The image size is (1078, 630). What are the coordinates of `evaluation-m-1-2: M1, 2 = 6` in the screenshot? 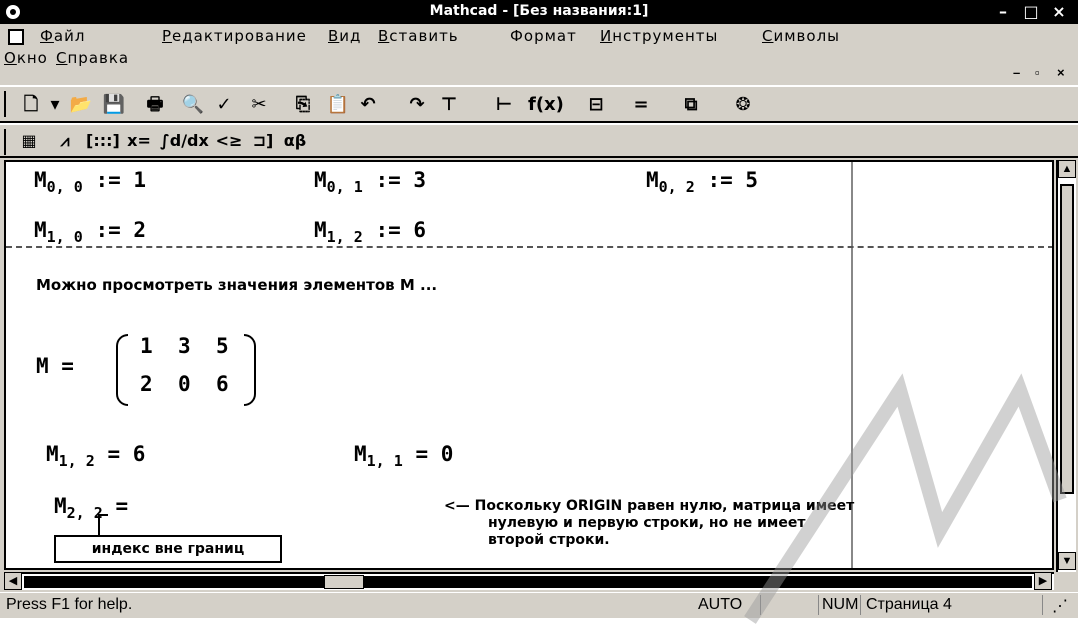 It's located at (95, 456).